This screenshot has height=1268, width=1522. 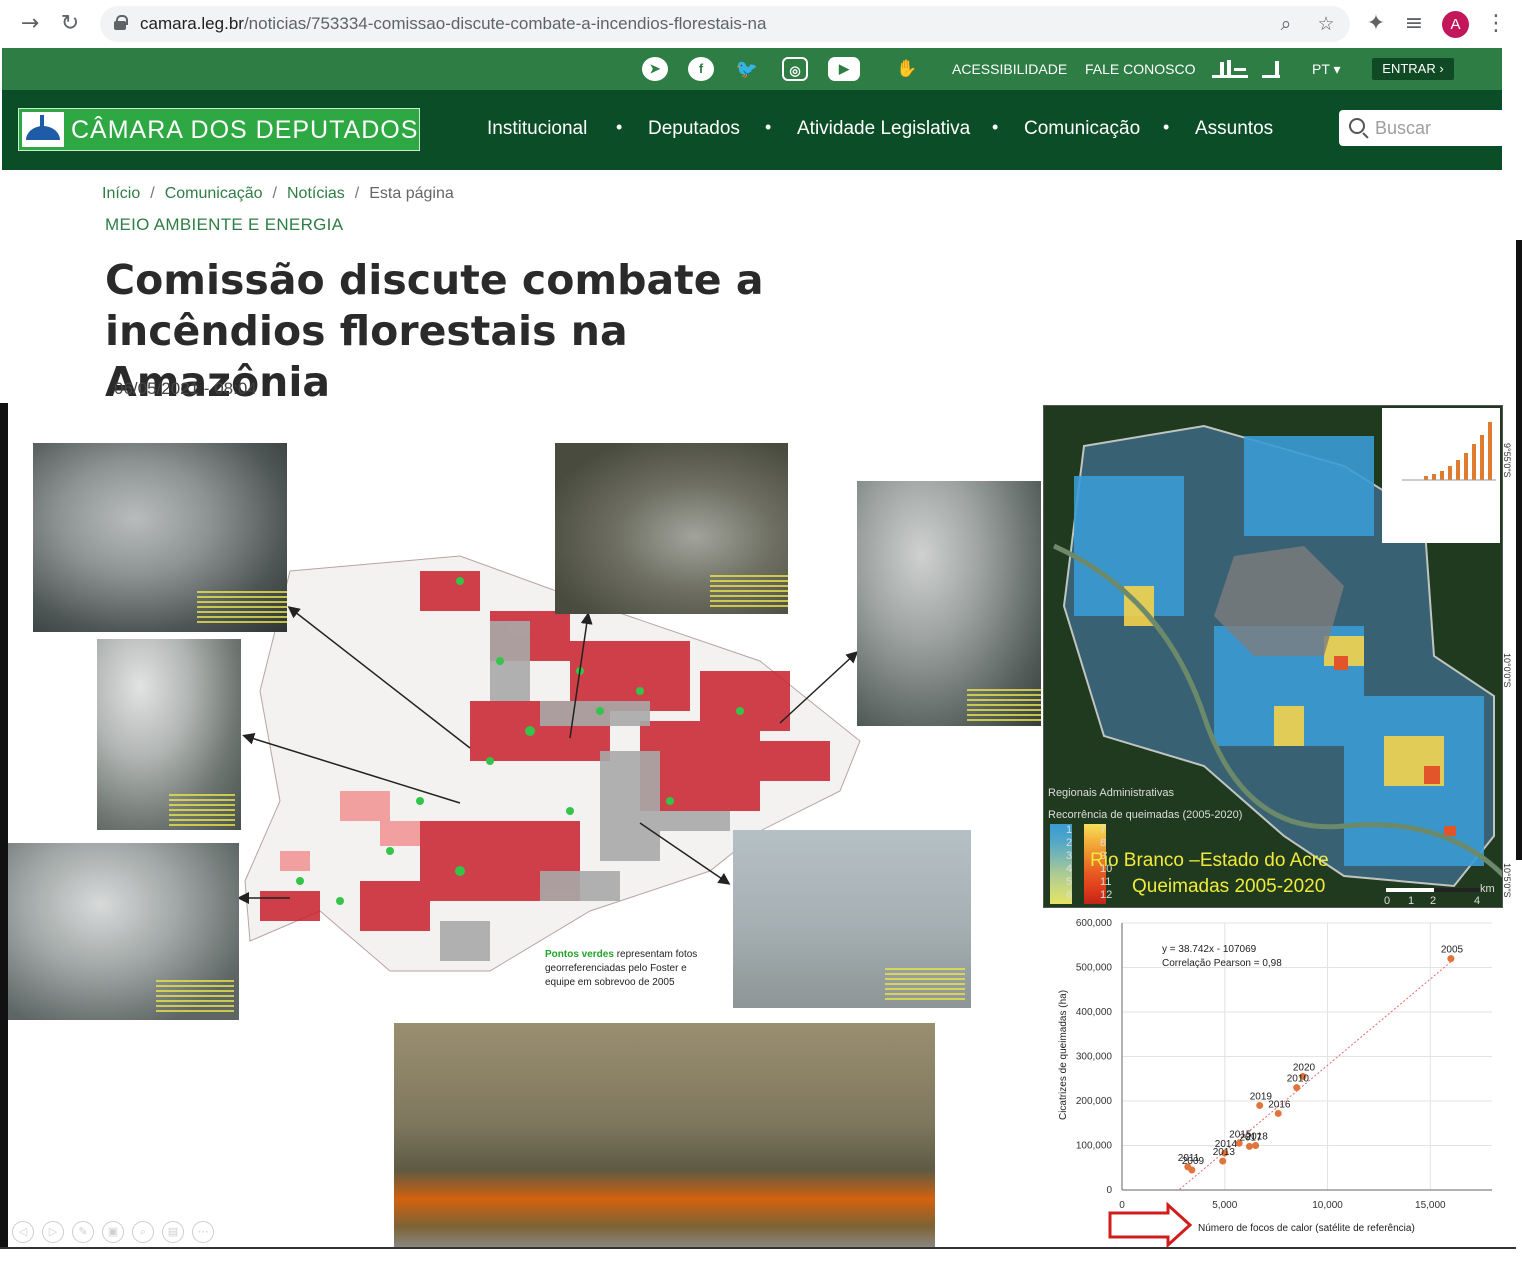 What do you see at coordinates (747, 69) in the screenshot?
I see `twitter-icon: 🐦` at bounding box center [747, 69].